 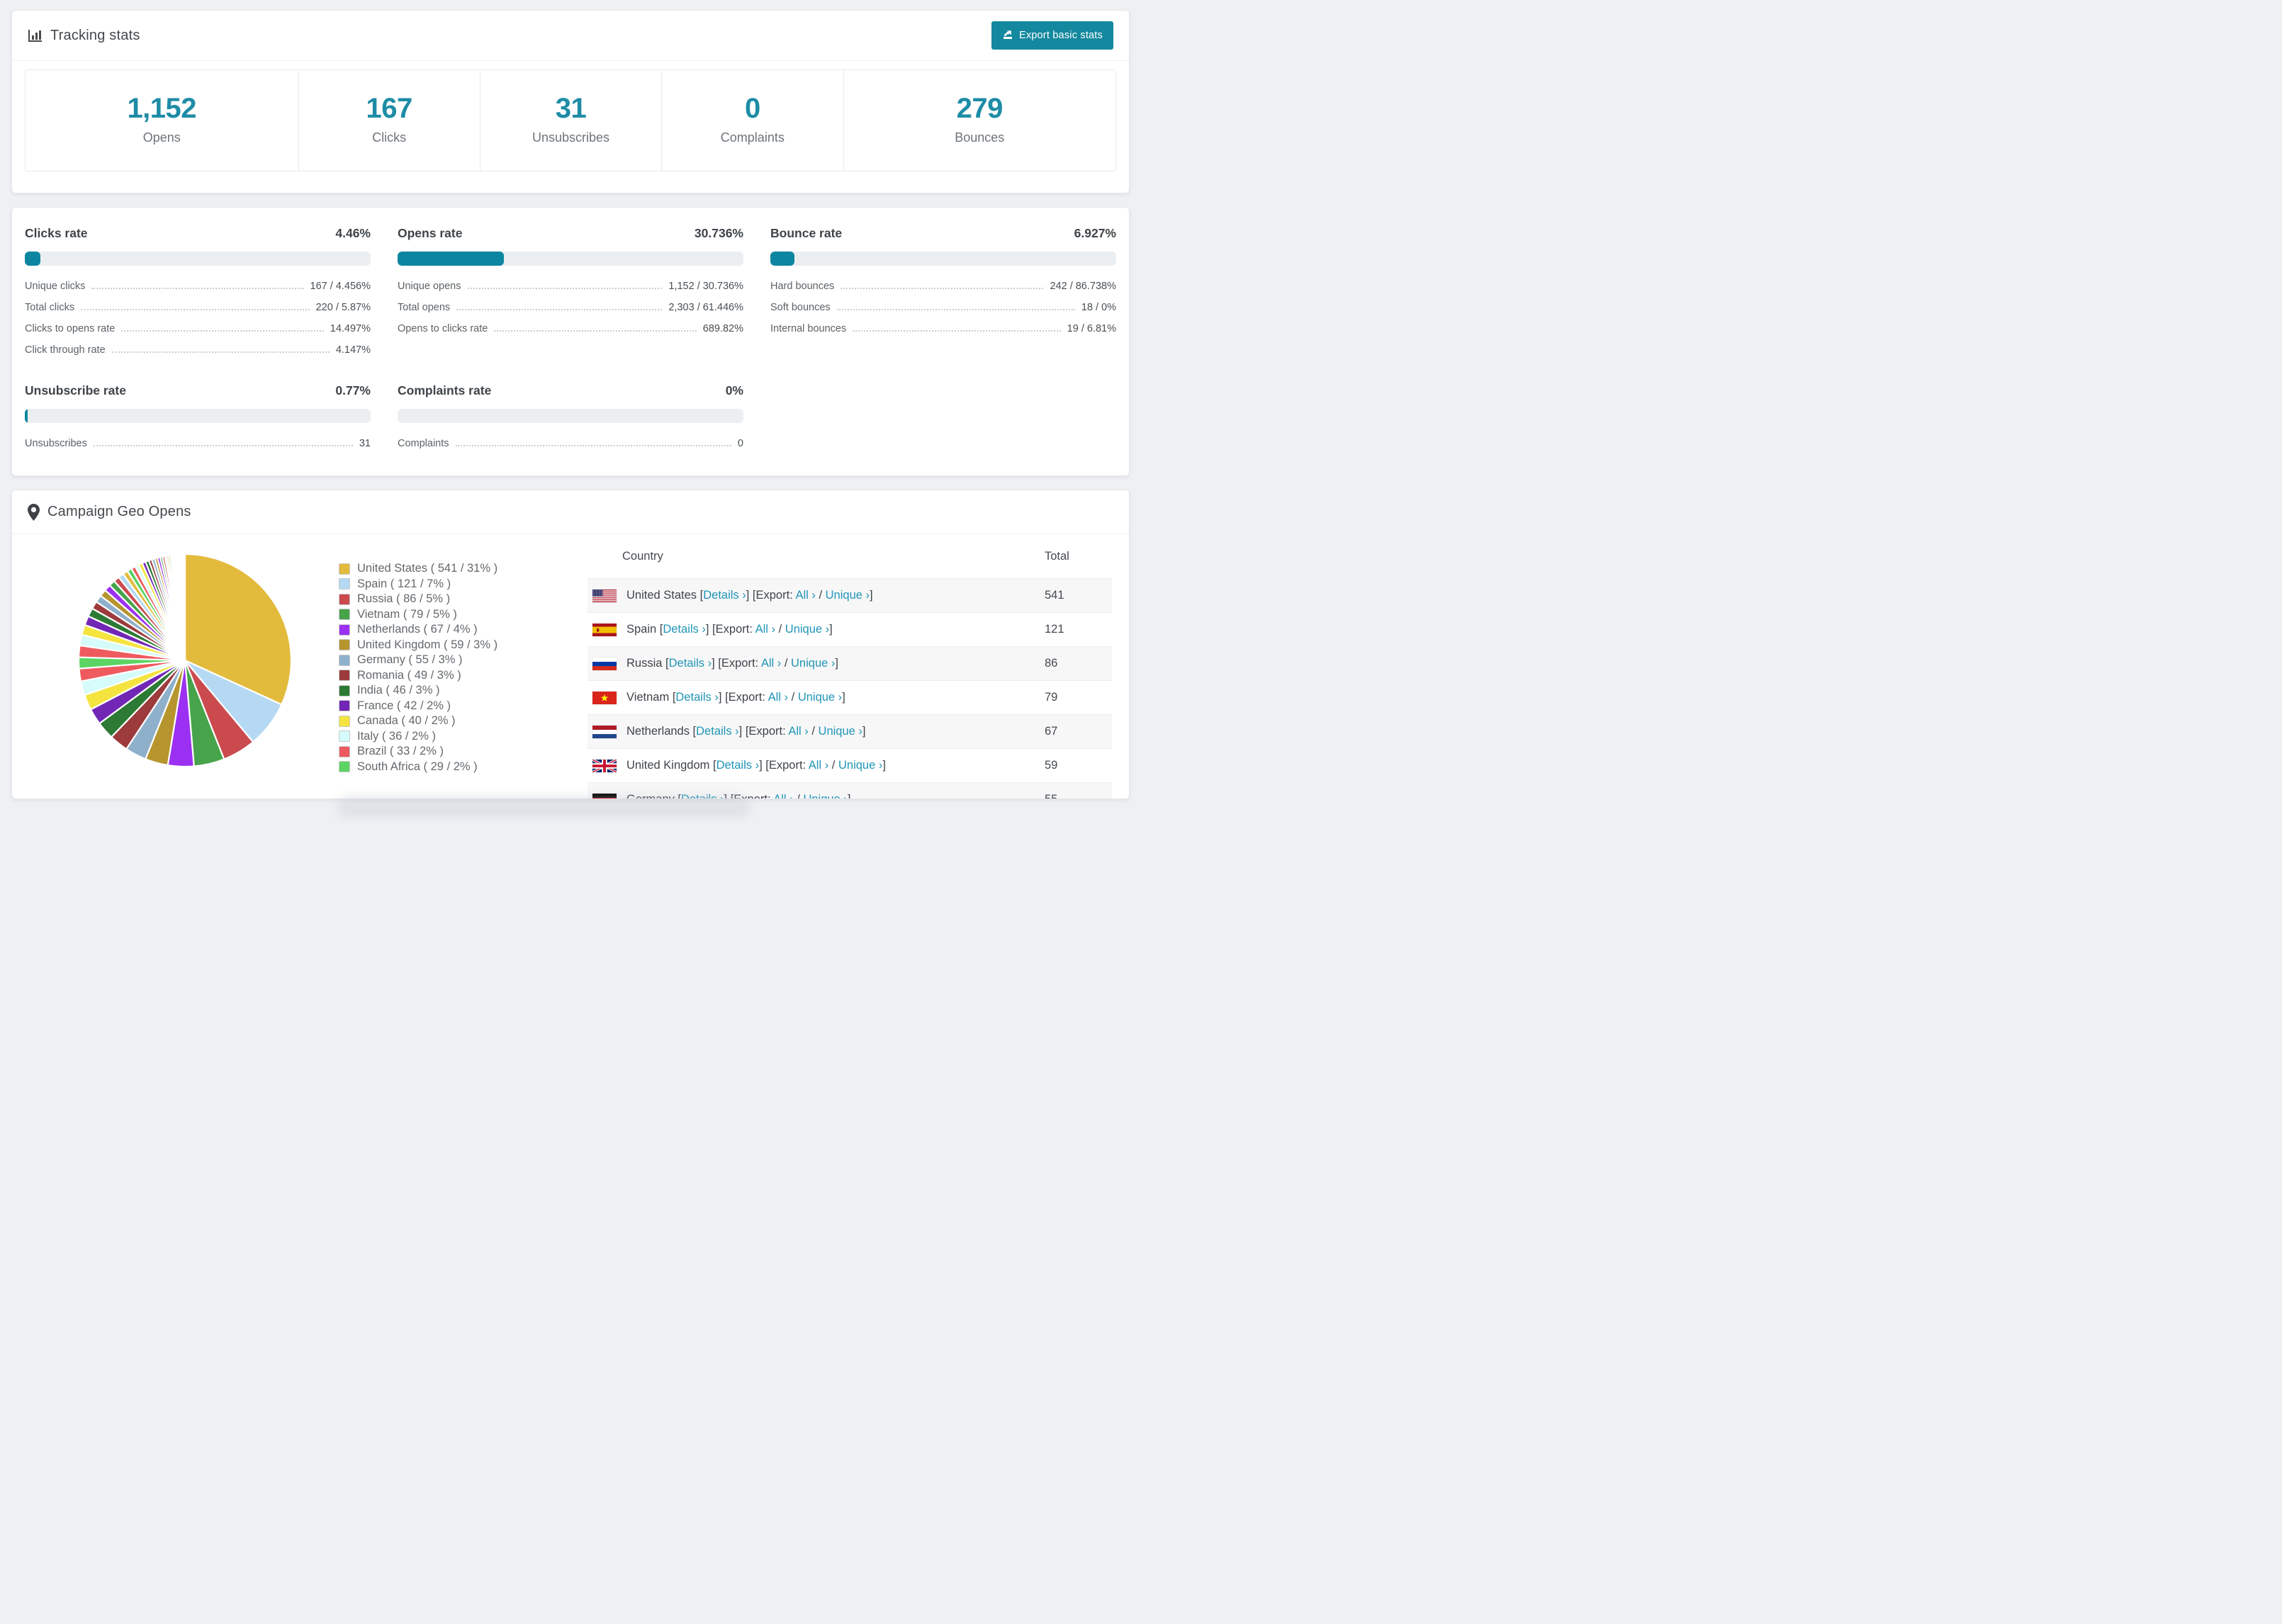 I want to click on nl-flag-icon, so click(x=605, y=731).